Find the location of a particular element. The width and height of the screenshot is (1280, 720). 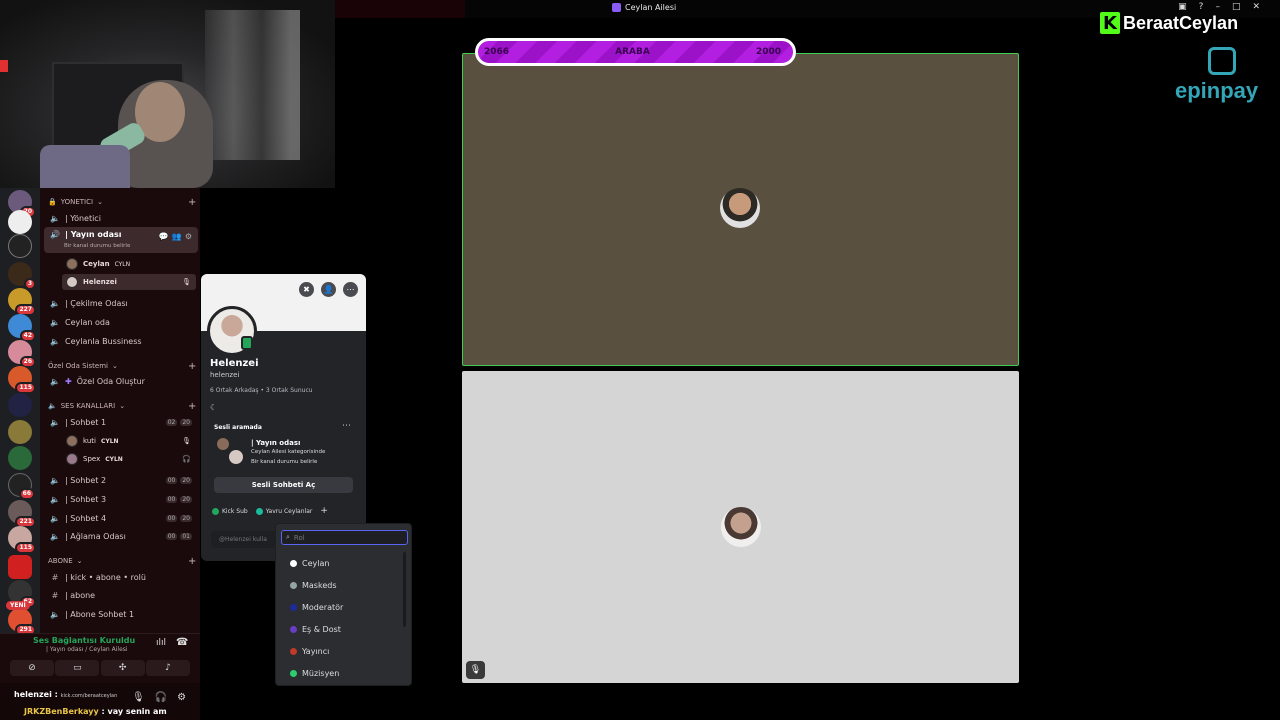

epinpay-icon is located at coordinates (1222, 61).